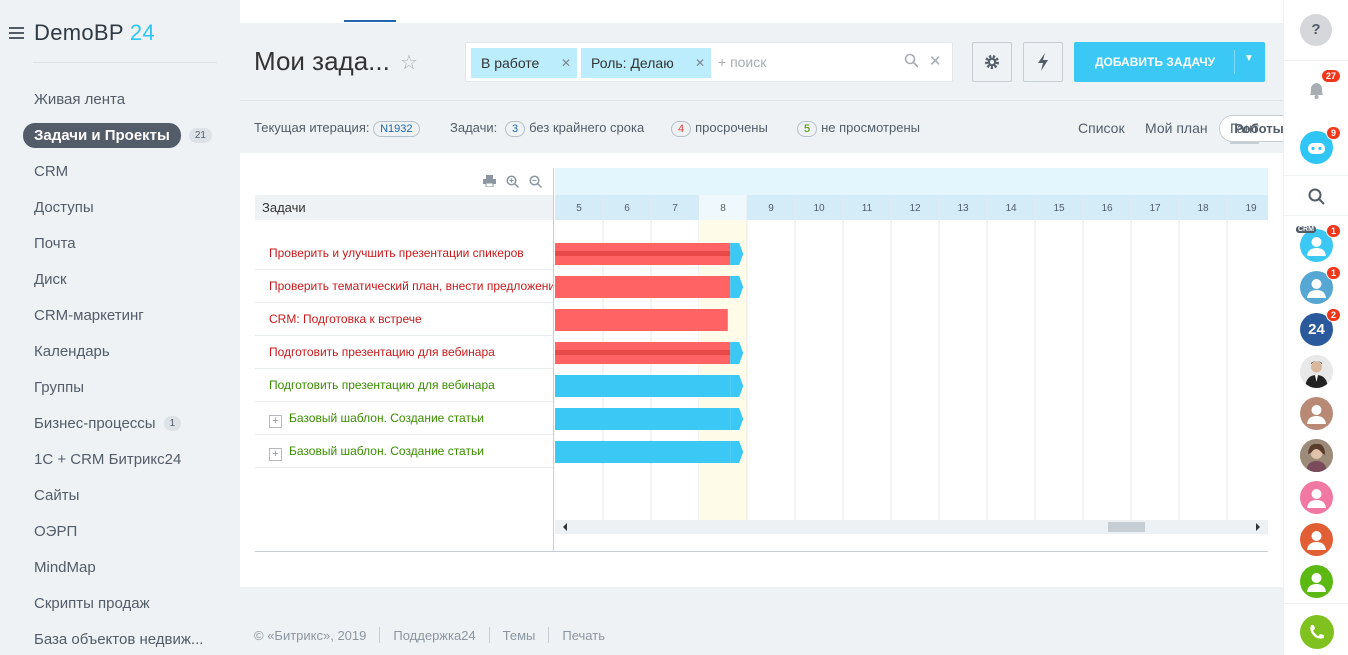 The width and height of the screenshot is (1348, 655). What do you see at coordinates (819, 208) in the screenshot?
I see `day-label: 10` at bounding box center [819, 208].